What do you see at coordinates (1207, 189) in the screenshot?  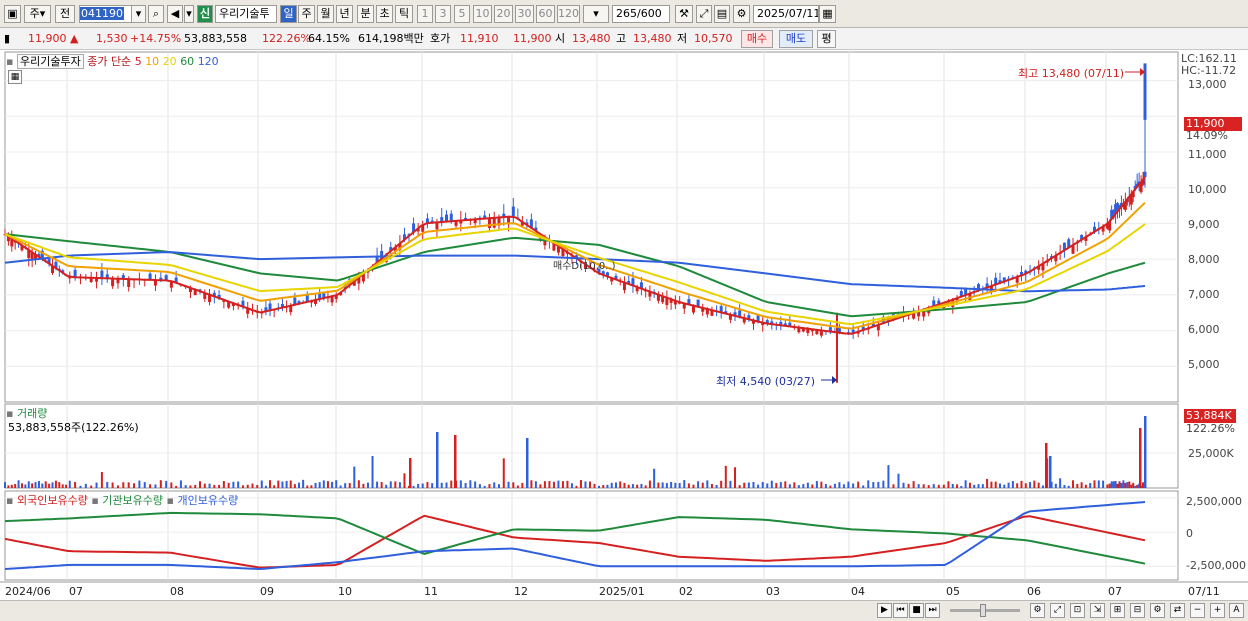 I see `y-tick: 10,000` at bounding box center [1207, 189].